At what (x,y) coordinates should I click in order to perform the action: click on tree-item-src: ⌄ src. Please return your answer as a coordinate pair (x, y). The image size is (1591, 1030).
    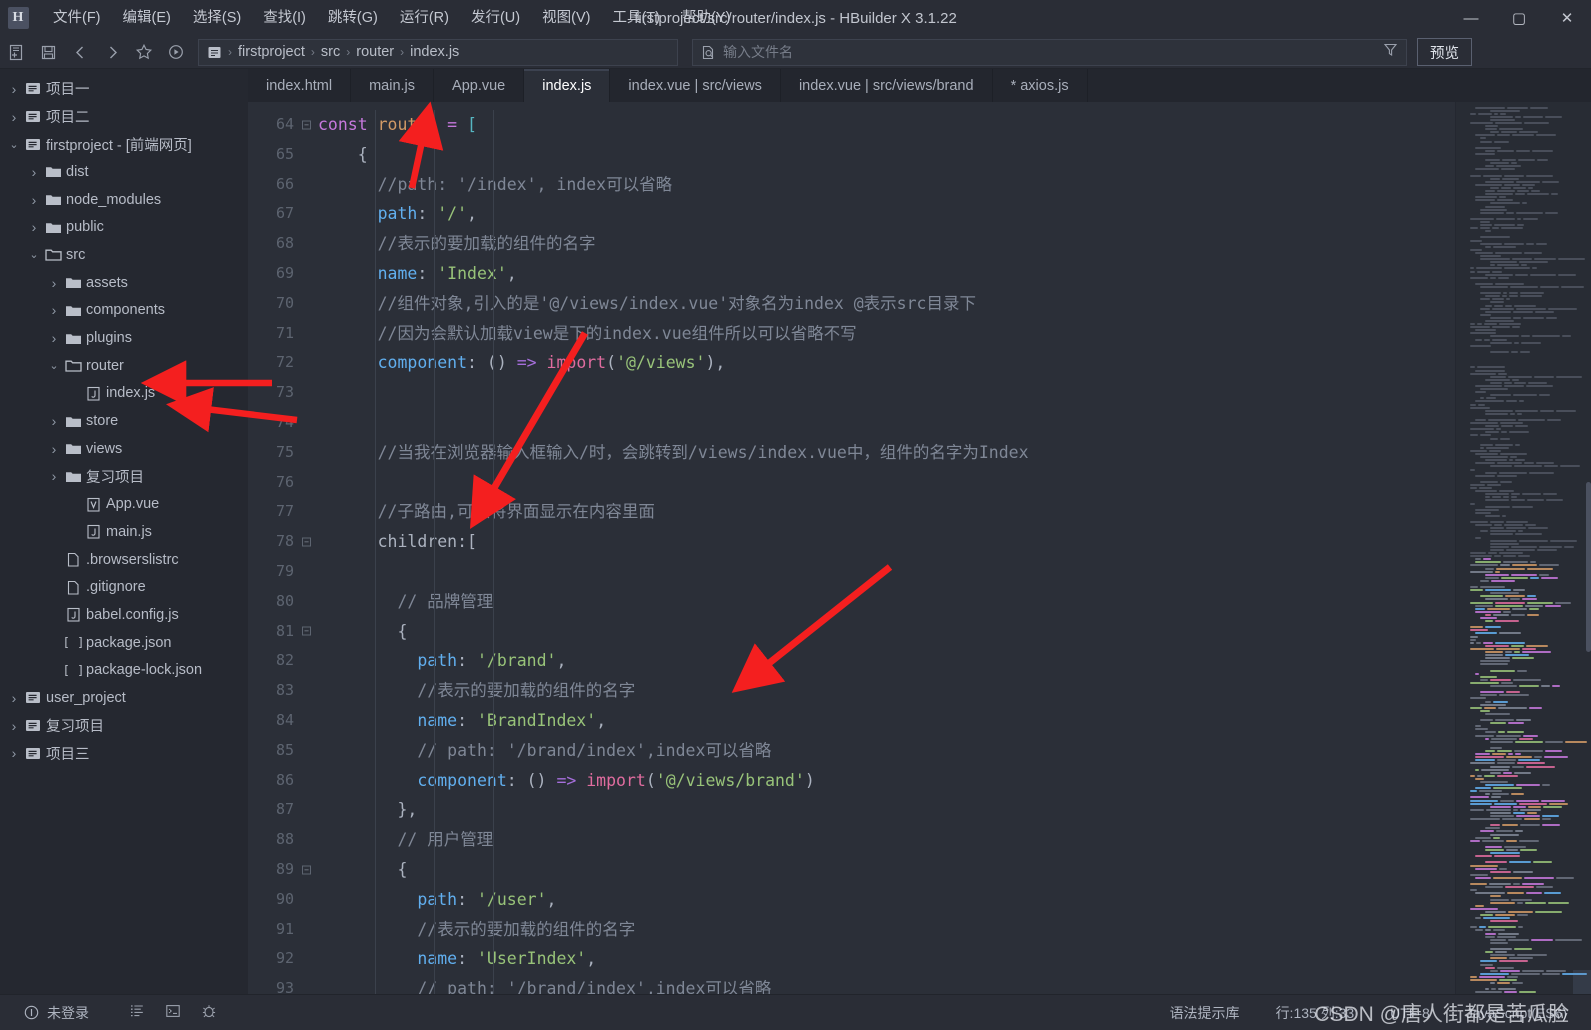
    Looking at the image, I should click on (124, 255).